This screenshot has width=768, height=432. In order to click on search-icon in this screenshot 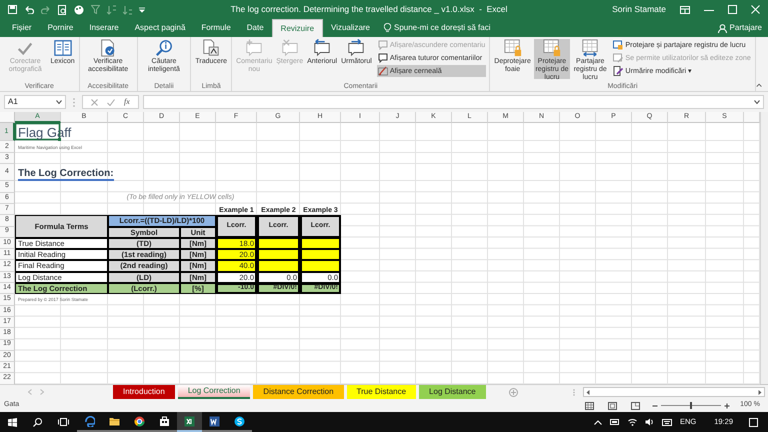, I will do `click(37, 422)`.